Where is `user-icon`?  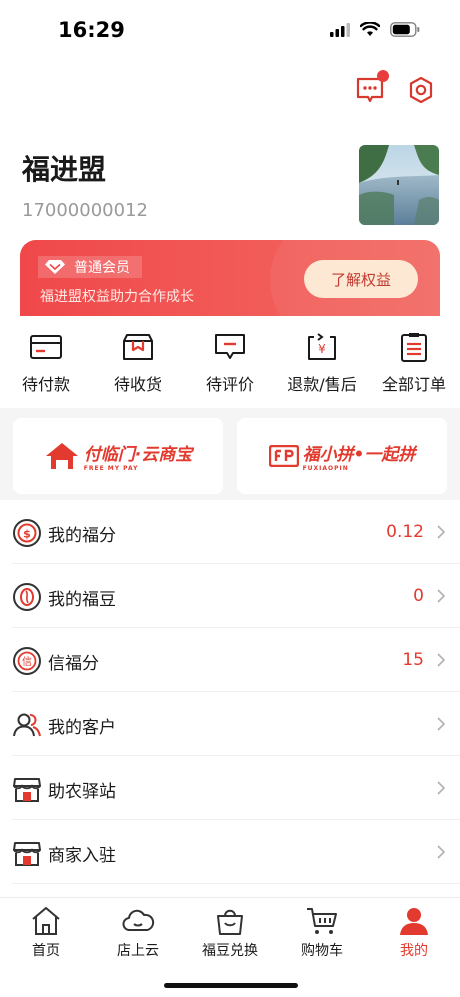 user-icon is located at coordinates (414, 921).